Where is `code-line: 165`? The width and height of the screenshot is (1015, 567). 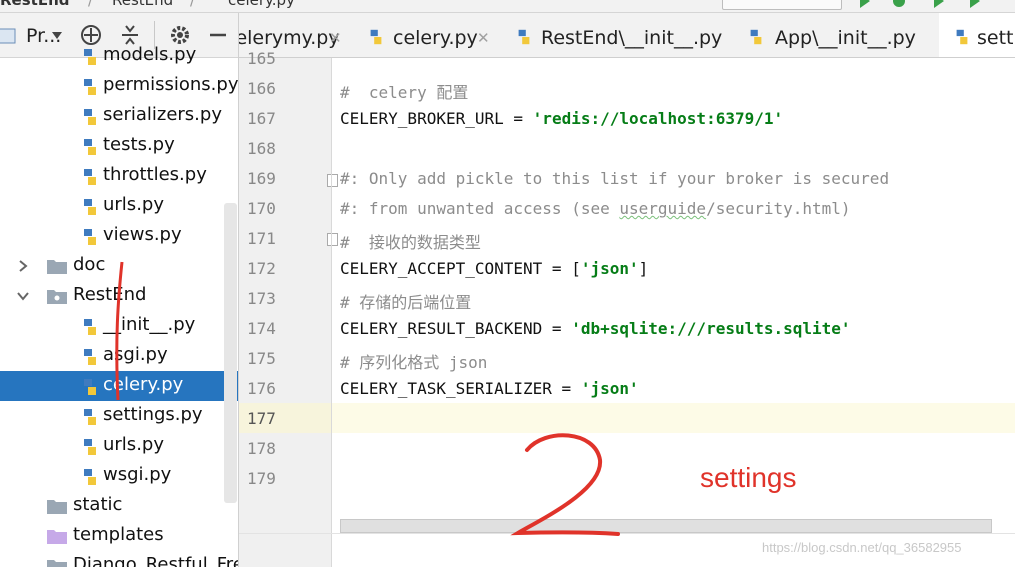
code-line: 165 is located at coordinates (507, 64).